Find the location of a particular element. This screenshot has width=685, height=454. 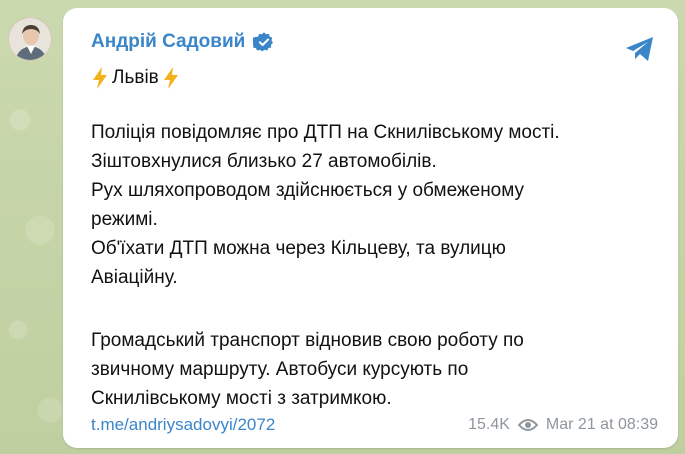

message-line: режимі. is located at coordinates (124, 219).